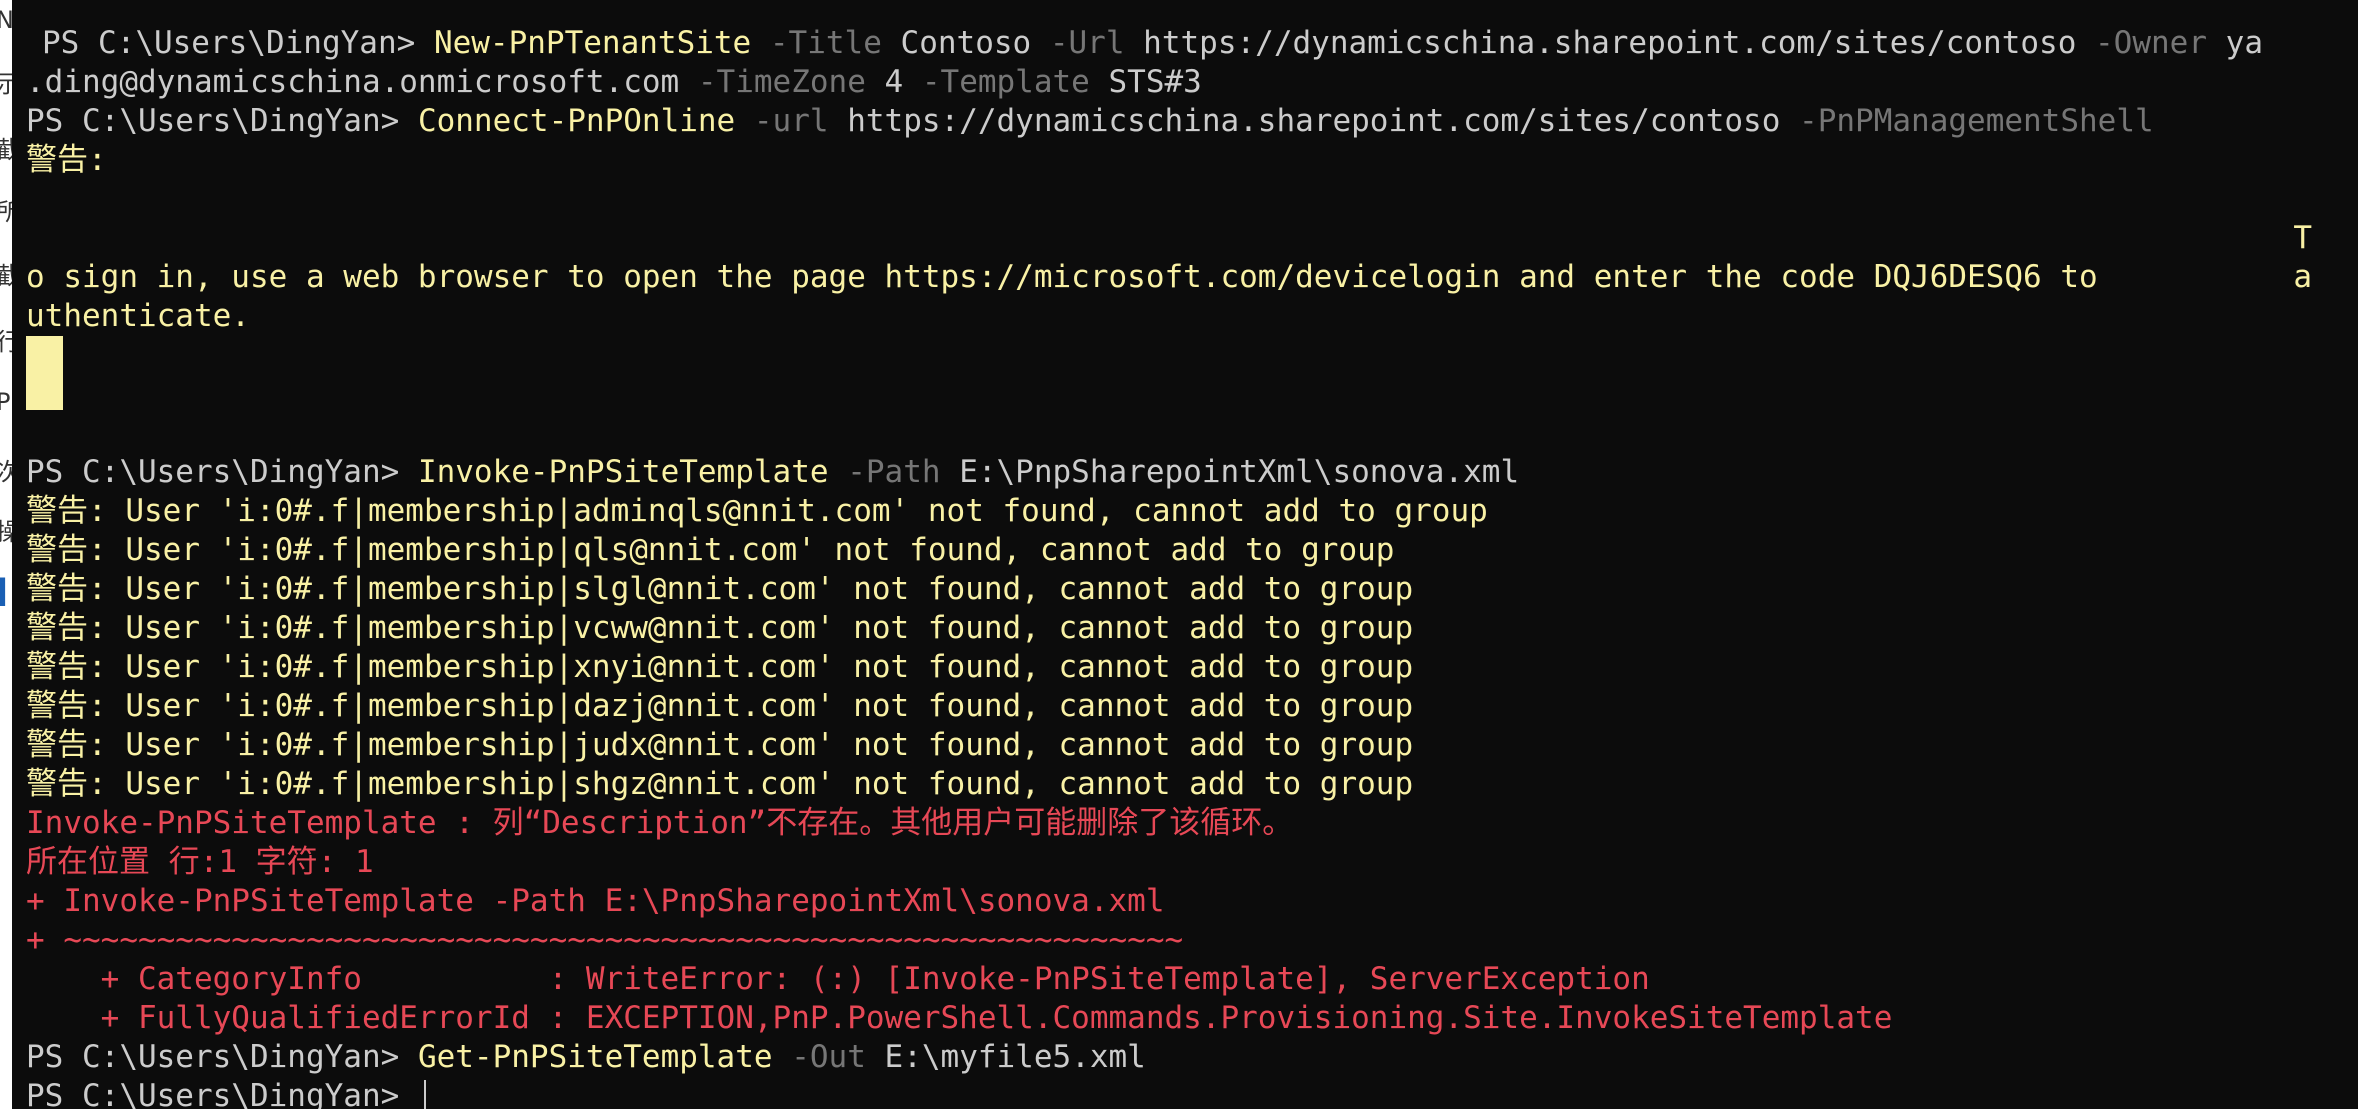  I want to click on cmdlet: Connect-PnPOnline, so click(576, 121).